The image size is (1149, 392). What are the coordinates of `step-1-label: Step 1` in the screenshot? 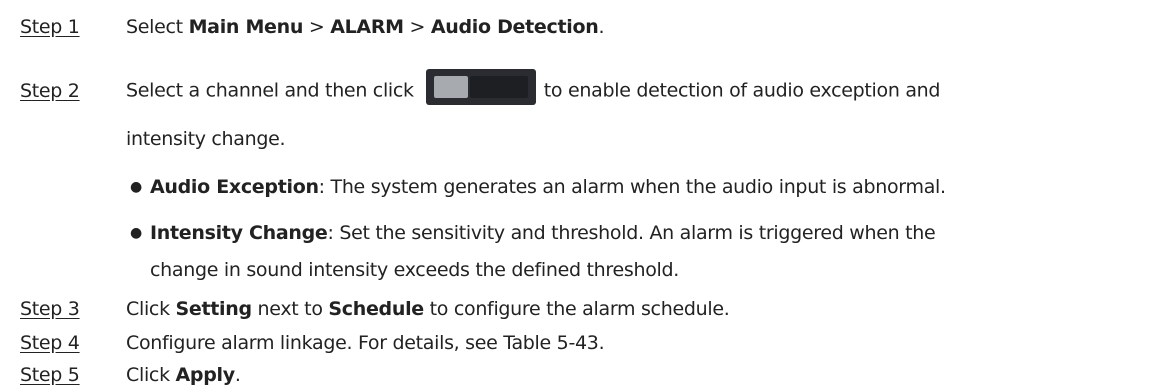 It's located at (50, 27).